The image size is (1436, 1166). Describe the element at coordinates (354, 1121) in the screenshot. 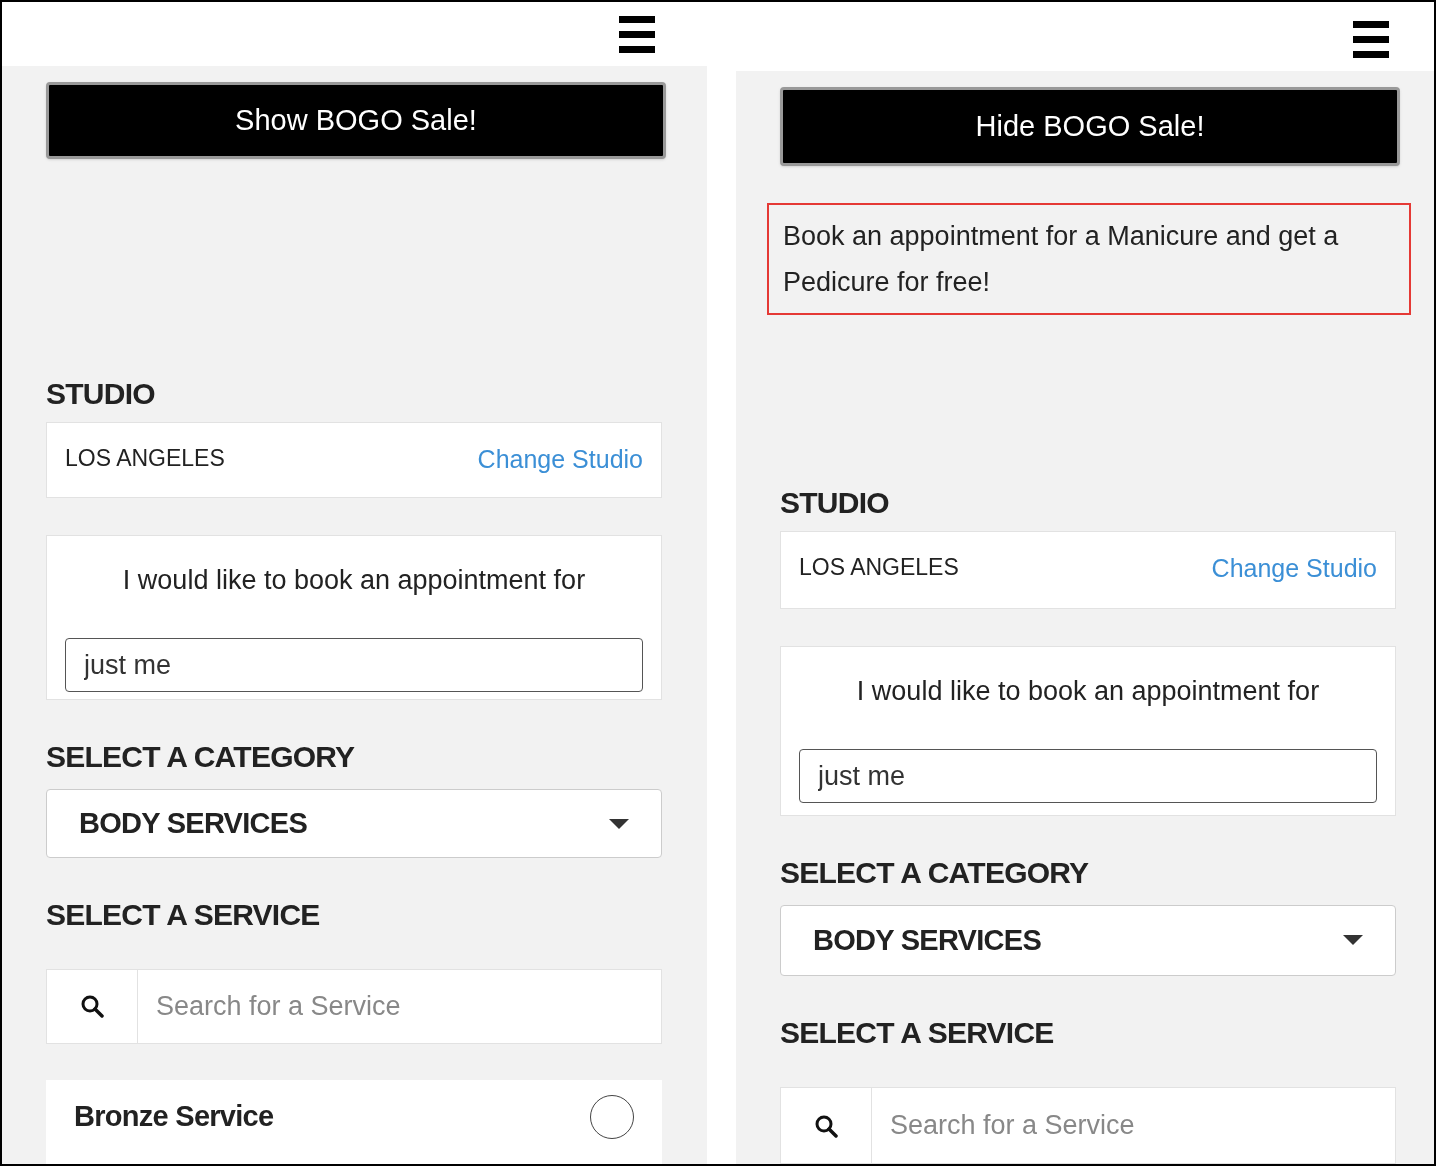

I see `service-option: Bronze Service` at that location.